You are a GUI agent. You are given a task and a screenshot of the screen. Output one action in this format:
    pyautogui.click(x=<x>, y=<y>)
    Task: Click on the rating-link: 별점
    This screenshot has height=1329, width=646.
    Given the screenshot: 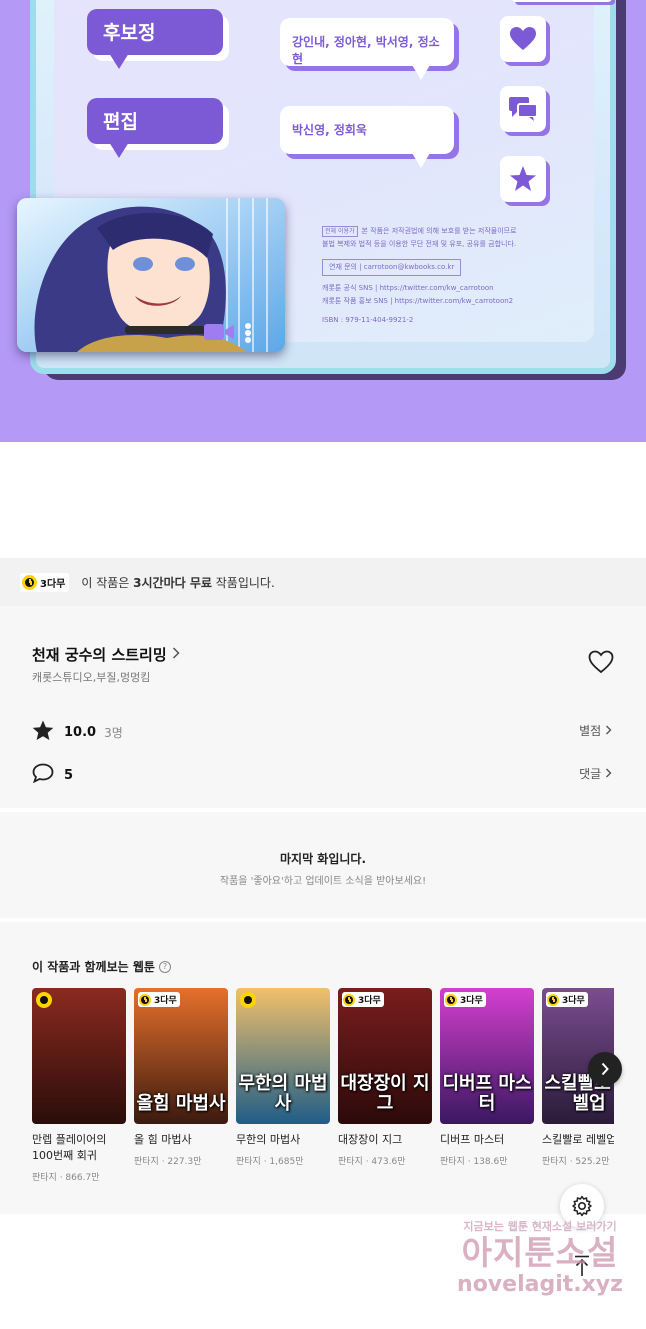 What is the action you would take?
    pyautogui.click(x=595, y=730)
    